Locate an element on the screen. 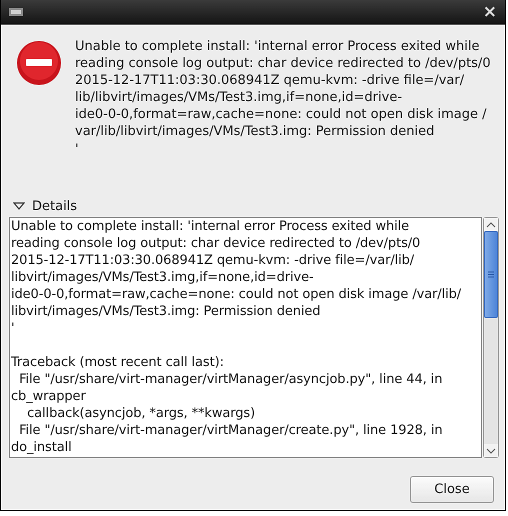 The image size is (508, 516). scrollbar is located at coordinates (491, 337).